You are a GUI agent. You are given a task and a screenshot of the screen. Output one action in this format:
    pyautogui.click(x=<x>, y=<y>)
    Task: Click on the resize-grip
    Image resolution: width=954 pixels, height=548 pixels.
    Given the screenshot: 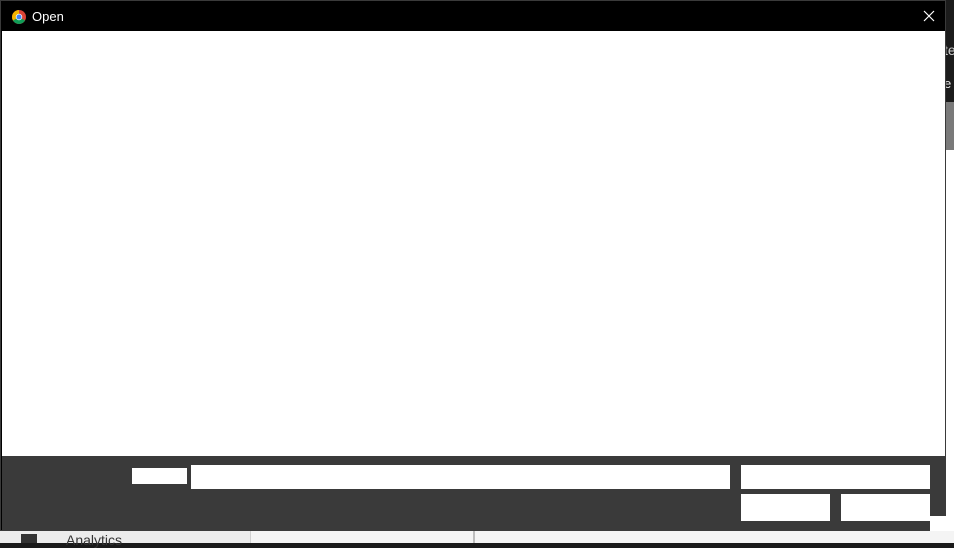 What is the action you would take?
    pyautogui.click(x=938, y=523)
    